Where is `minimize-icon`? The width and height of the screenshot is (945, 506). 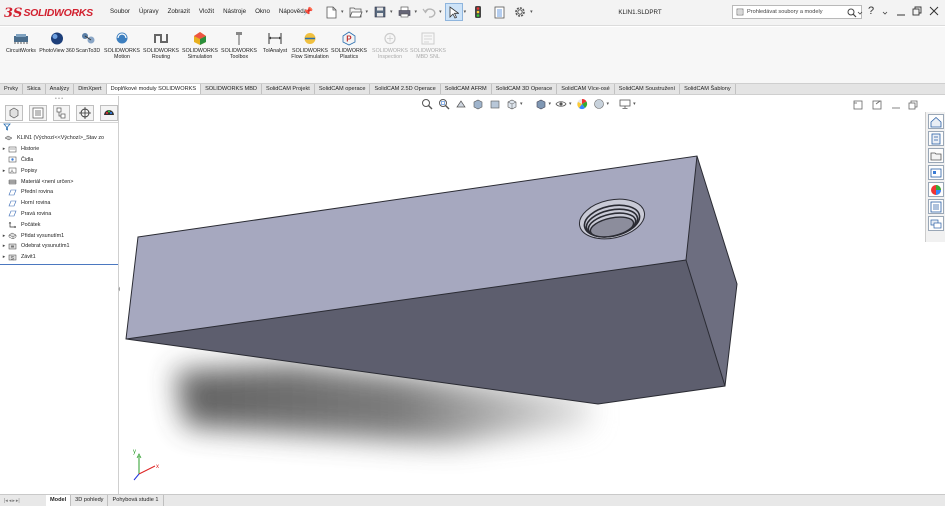 minimize-icon is located at coordinates (901, 12).